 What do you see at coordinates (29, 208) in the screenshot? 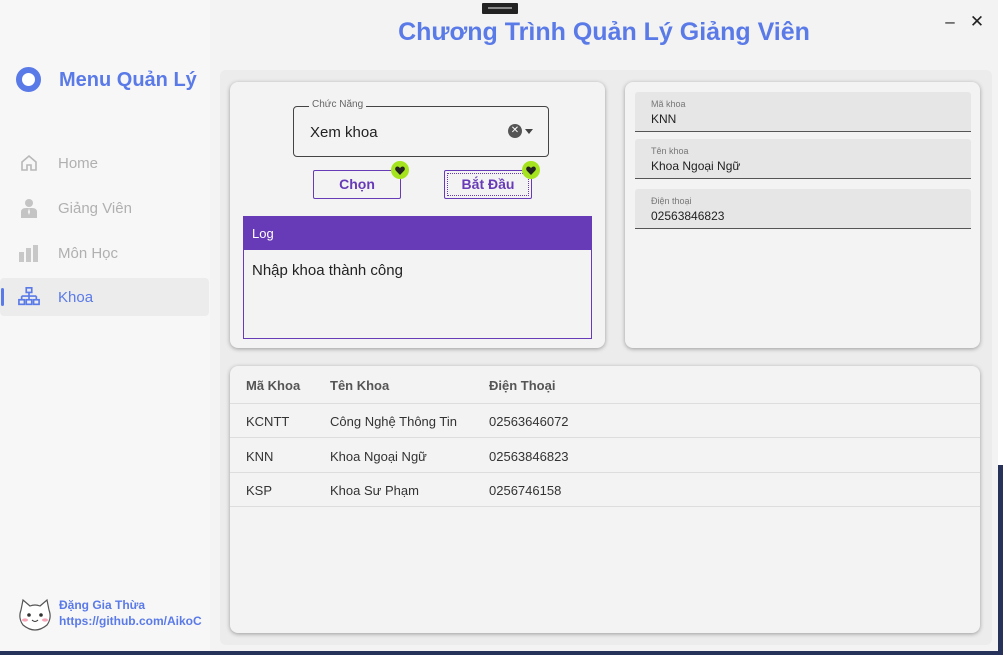
I see `teacher-icon` at bounding box center [29, 208].